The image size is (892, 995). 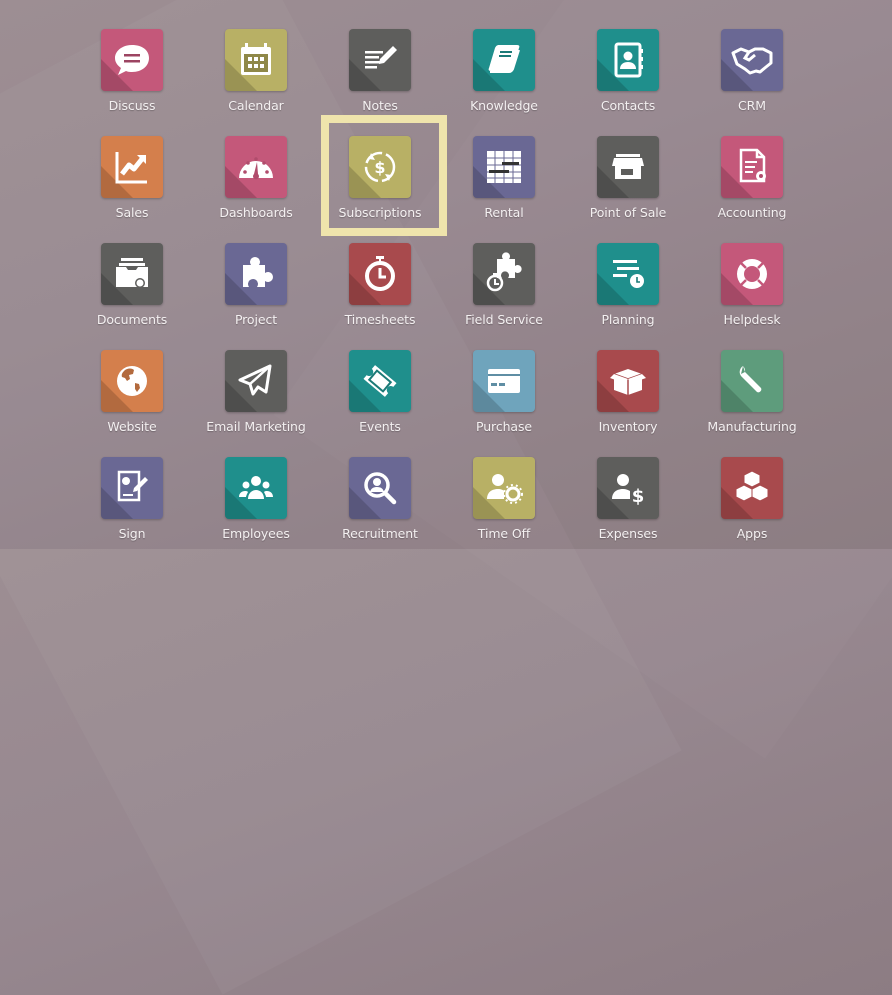 I want to click on app-time-off: Time Off, so click(x=504, y=507).